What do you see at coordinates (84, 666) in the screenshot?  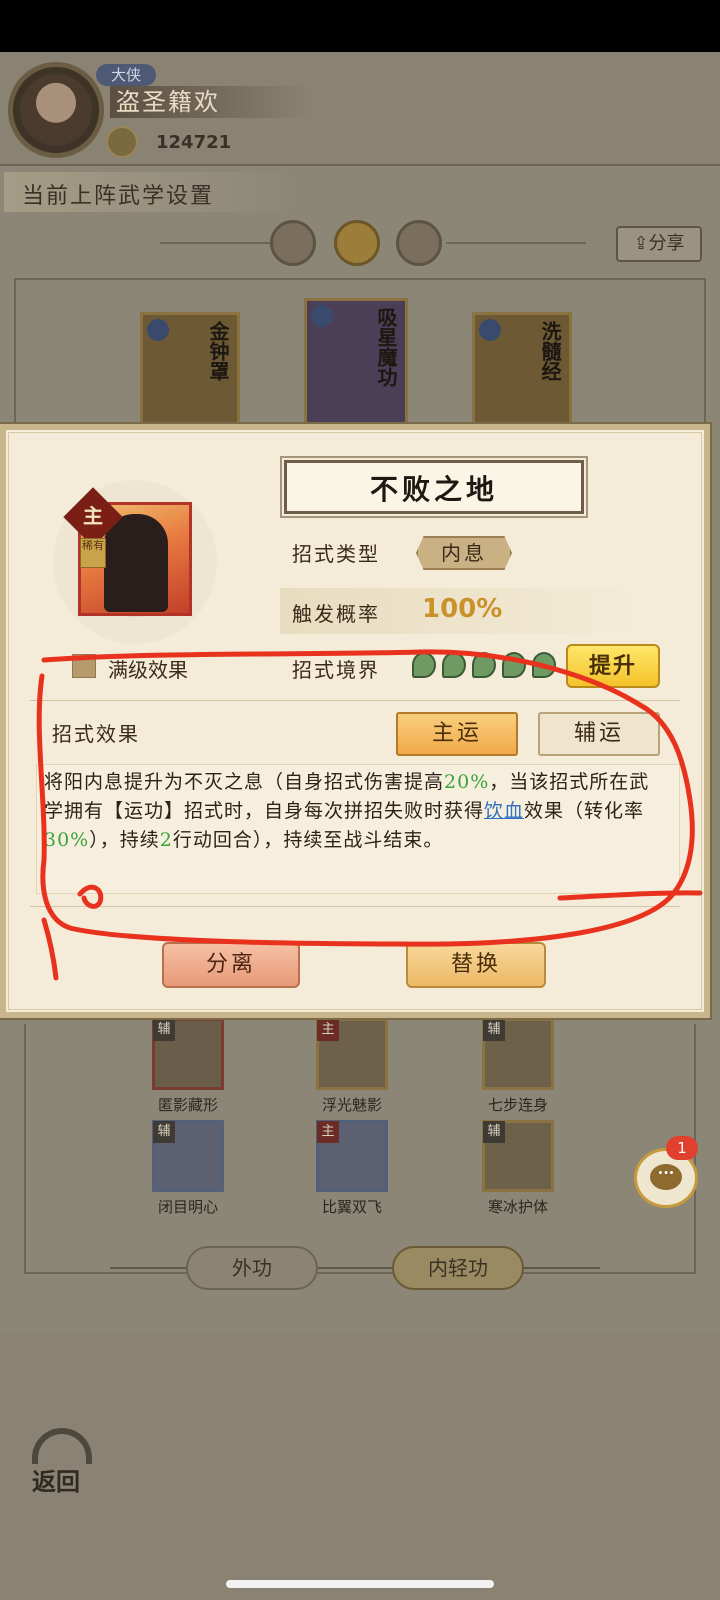 I see `max-level-checkbox` at bounding box center [84, 666].